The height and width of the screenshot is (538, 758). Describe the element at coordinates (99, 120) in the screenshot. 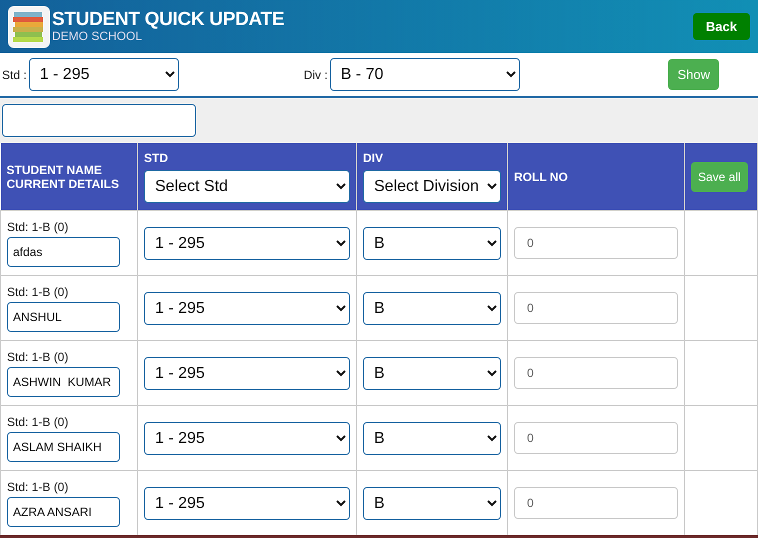

I see `search-field` at that location.